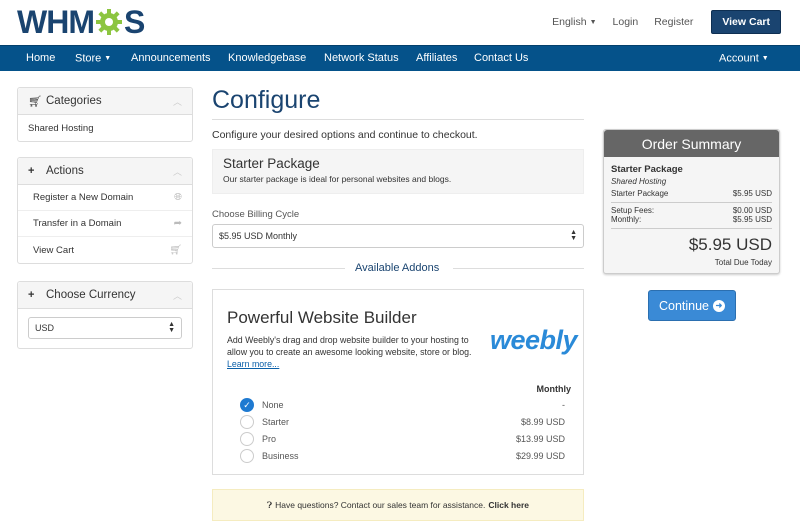 The width and height of the screenshot is (800, 531). What do you see at coordinates (542, 422) in the screenshot?
I see `option-price: $8.99 USD` at bounding box center [542, 422].